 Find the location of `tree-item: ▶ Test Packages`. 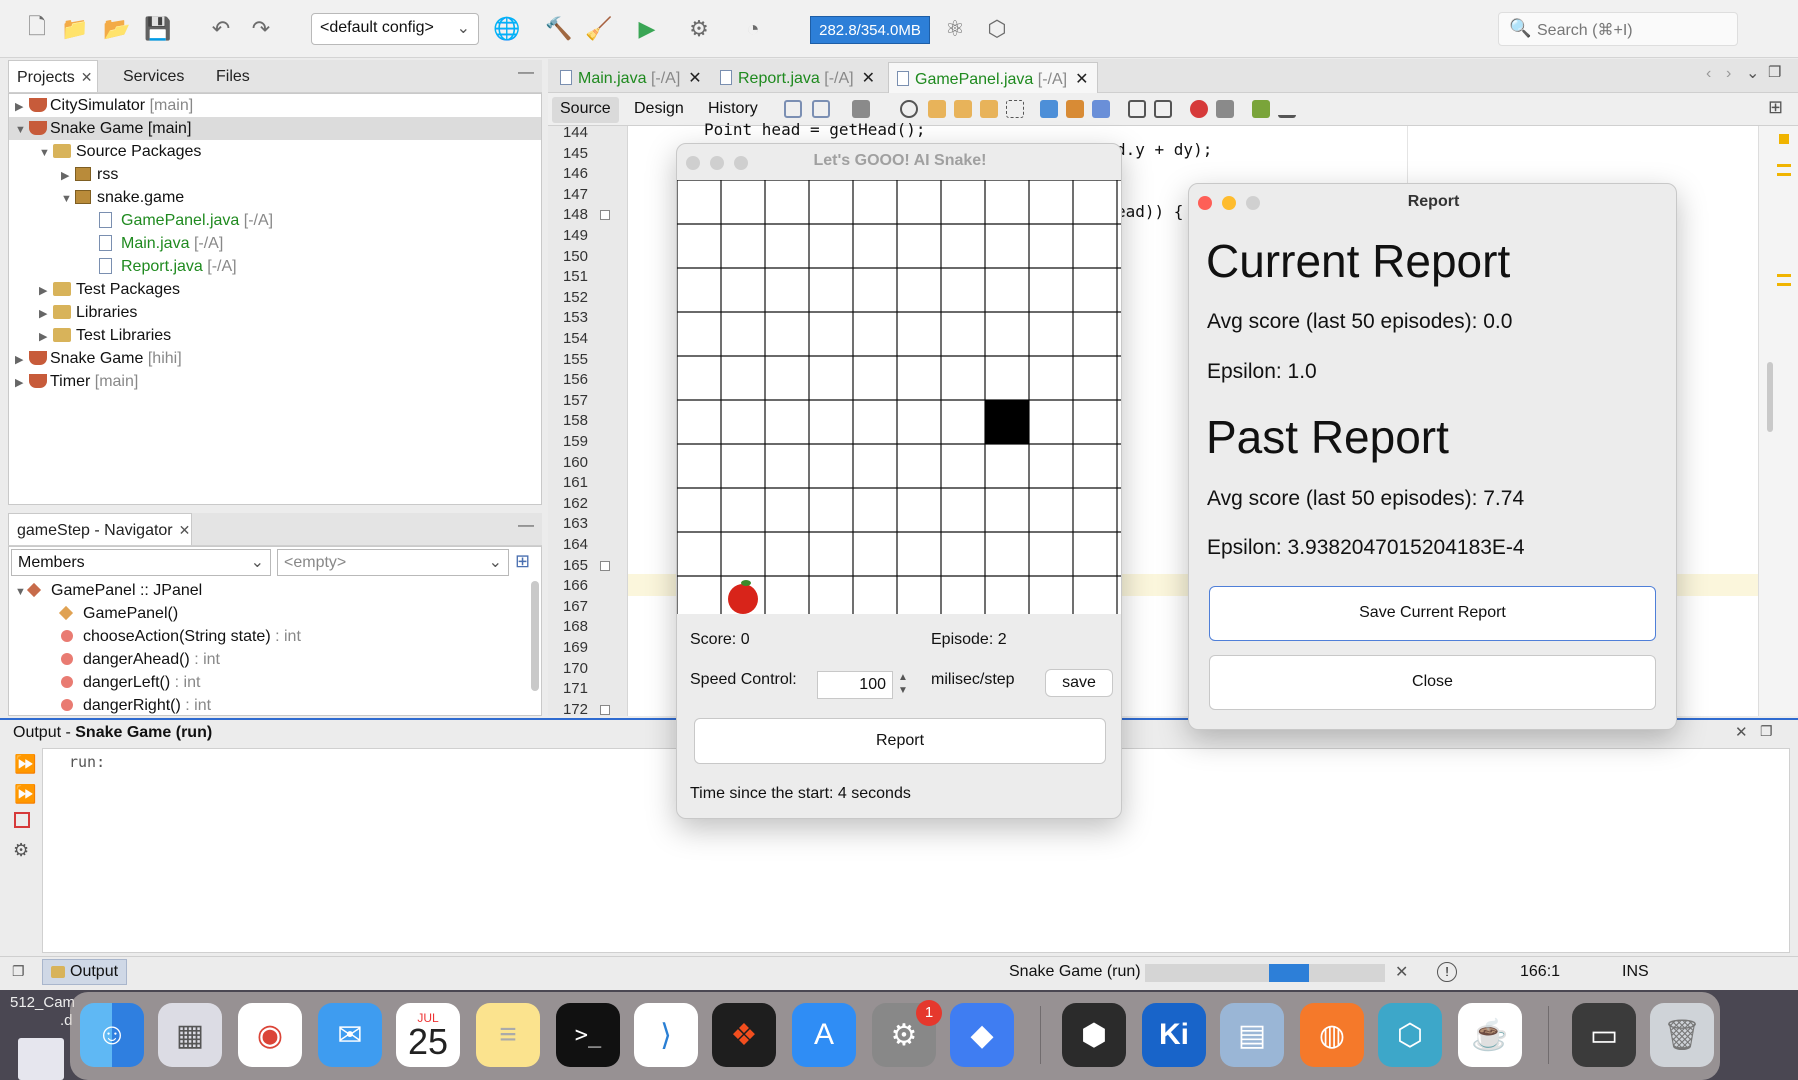

tree-item: ▶ Test Packages is located at coordinates (94, 289).